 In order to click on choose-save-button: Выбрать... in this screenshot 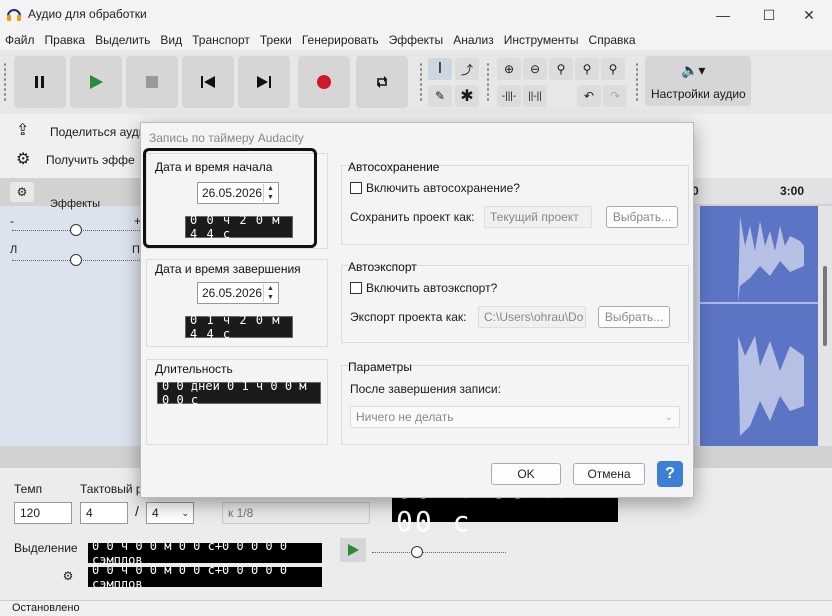, I will do `click(642, 217)`.